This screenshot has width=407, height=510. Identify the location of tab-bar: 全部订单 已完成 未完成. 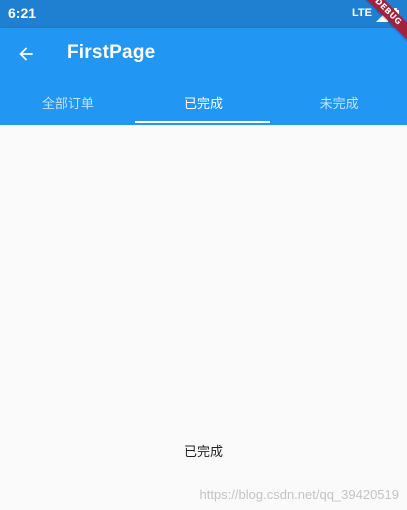
(203, 102).